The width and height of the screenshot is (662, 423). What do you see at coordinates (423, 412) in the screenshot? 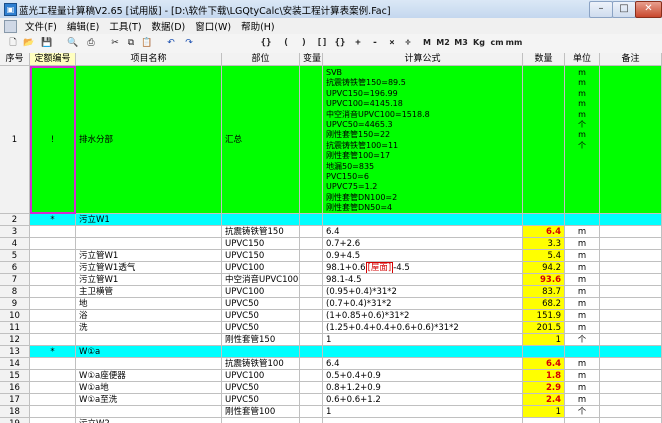
I see `grid-cell-formula: 1` at bounding box center [423, 412].